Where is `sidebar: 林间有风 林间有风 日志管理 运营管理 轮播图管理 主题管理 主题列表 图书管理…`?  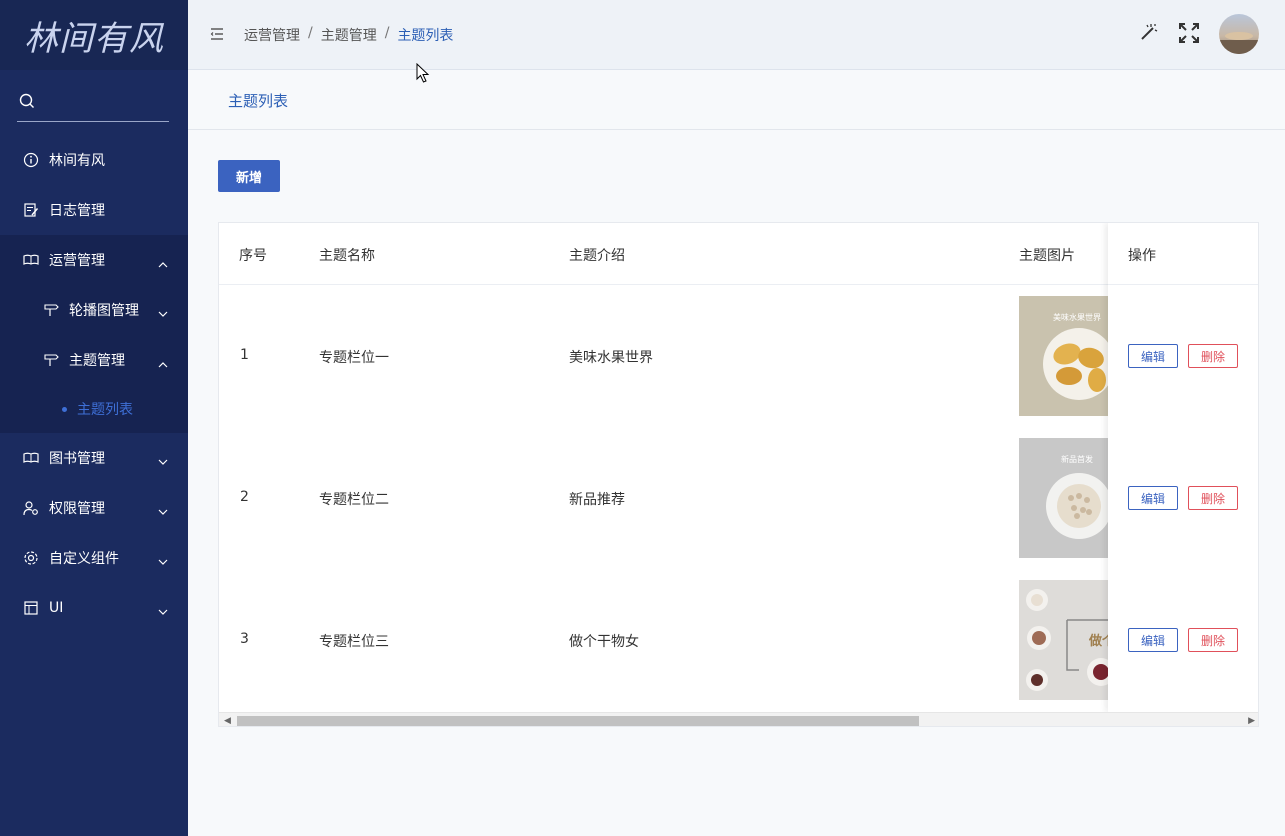 sidebar: 林间有风 林间有风 日志管理 运营管理 轮播图管理 主题管理 主题列表 图书管理… is located at coordinates (94, 418).